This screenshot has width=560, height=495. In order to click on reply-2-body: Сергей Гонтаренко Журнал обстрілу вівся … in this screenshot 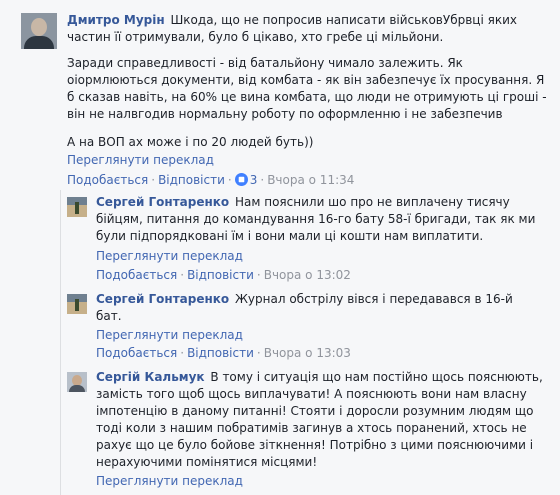, I will do `click(316, 308)`.